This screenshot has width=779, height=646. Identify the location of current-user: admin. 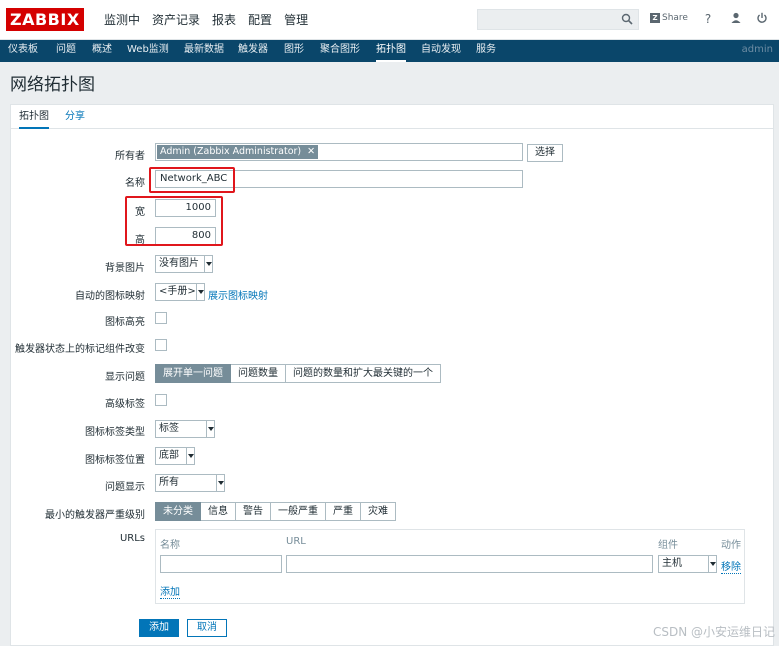
(757, 49).